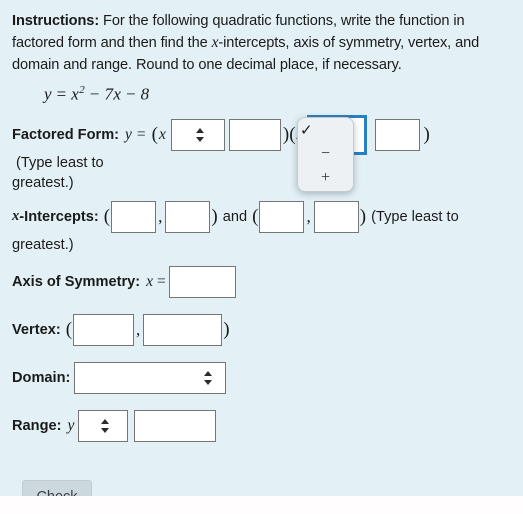  Describe the element at coordinates (363, 217) in the screenshot. I see `x-intercepts-close-paren-2: )` at that location.